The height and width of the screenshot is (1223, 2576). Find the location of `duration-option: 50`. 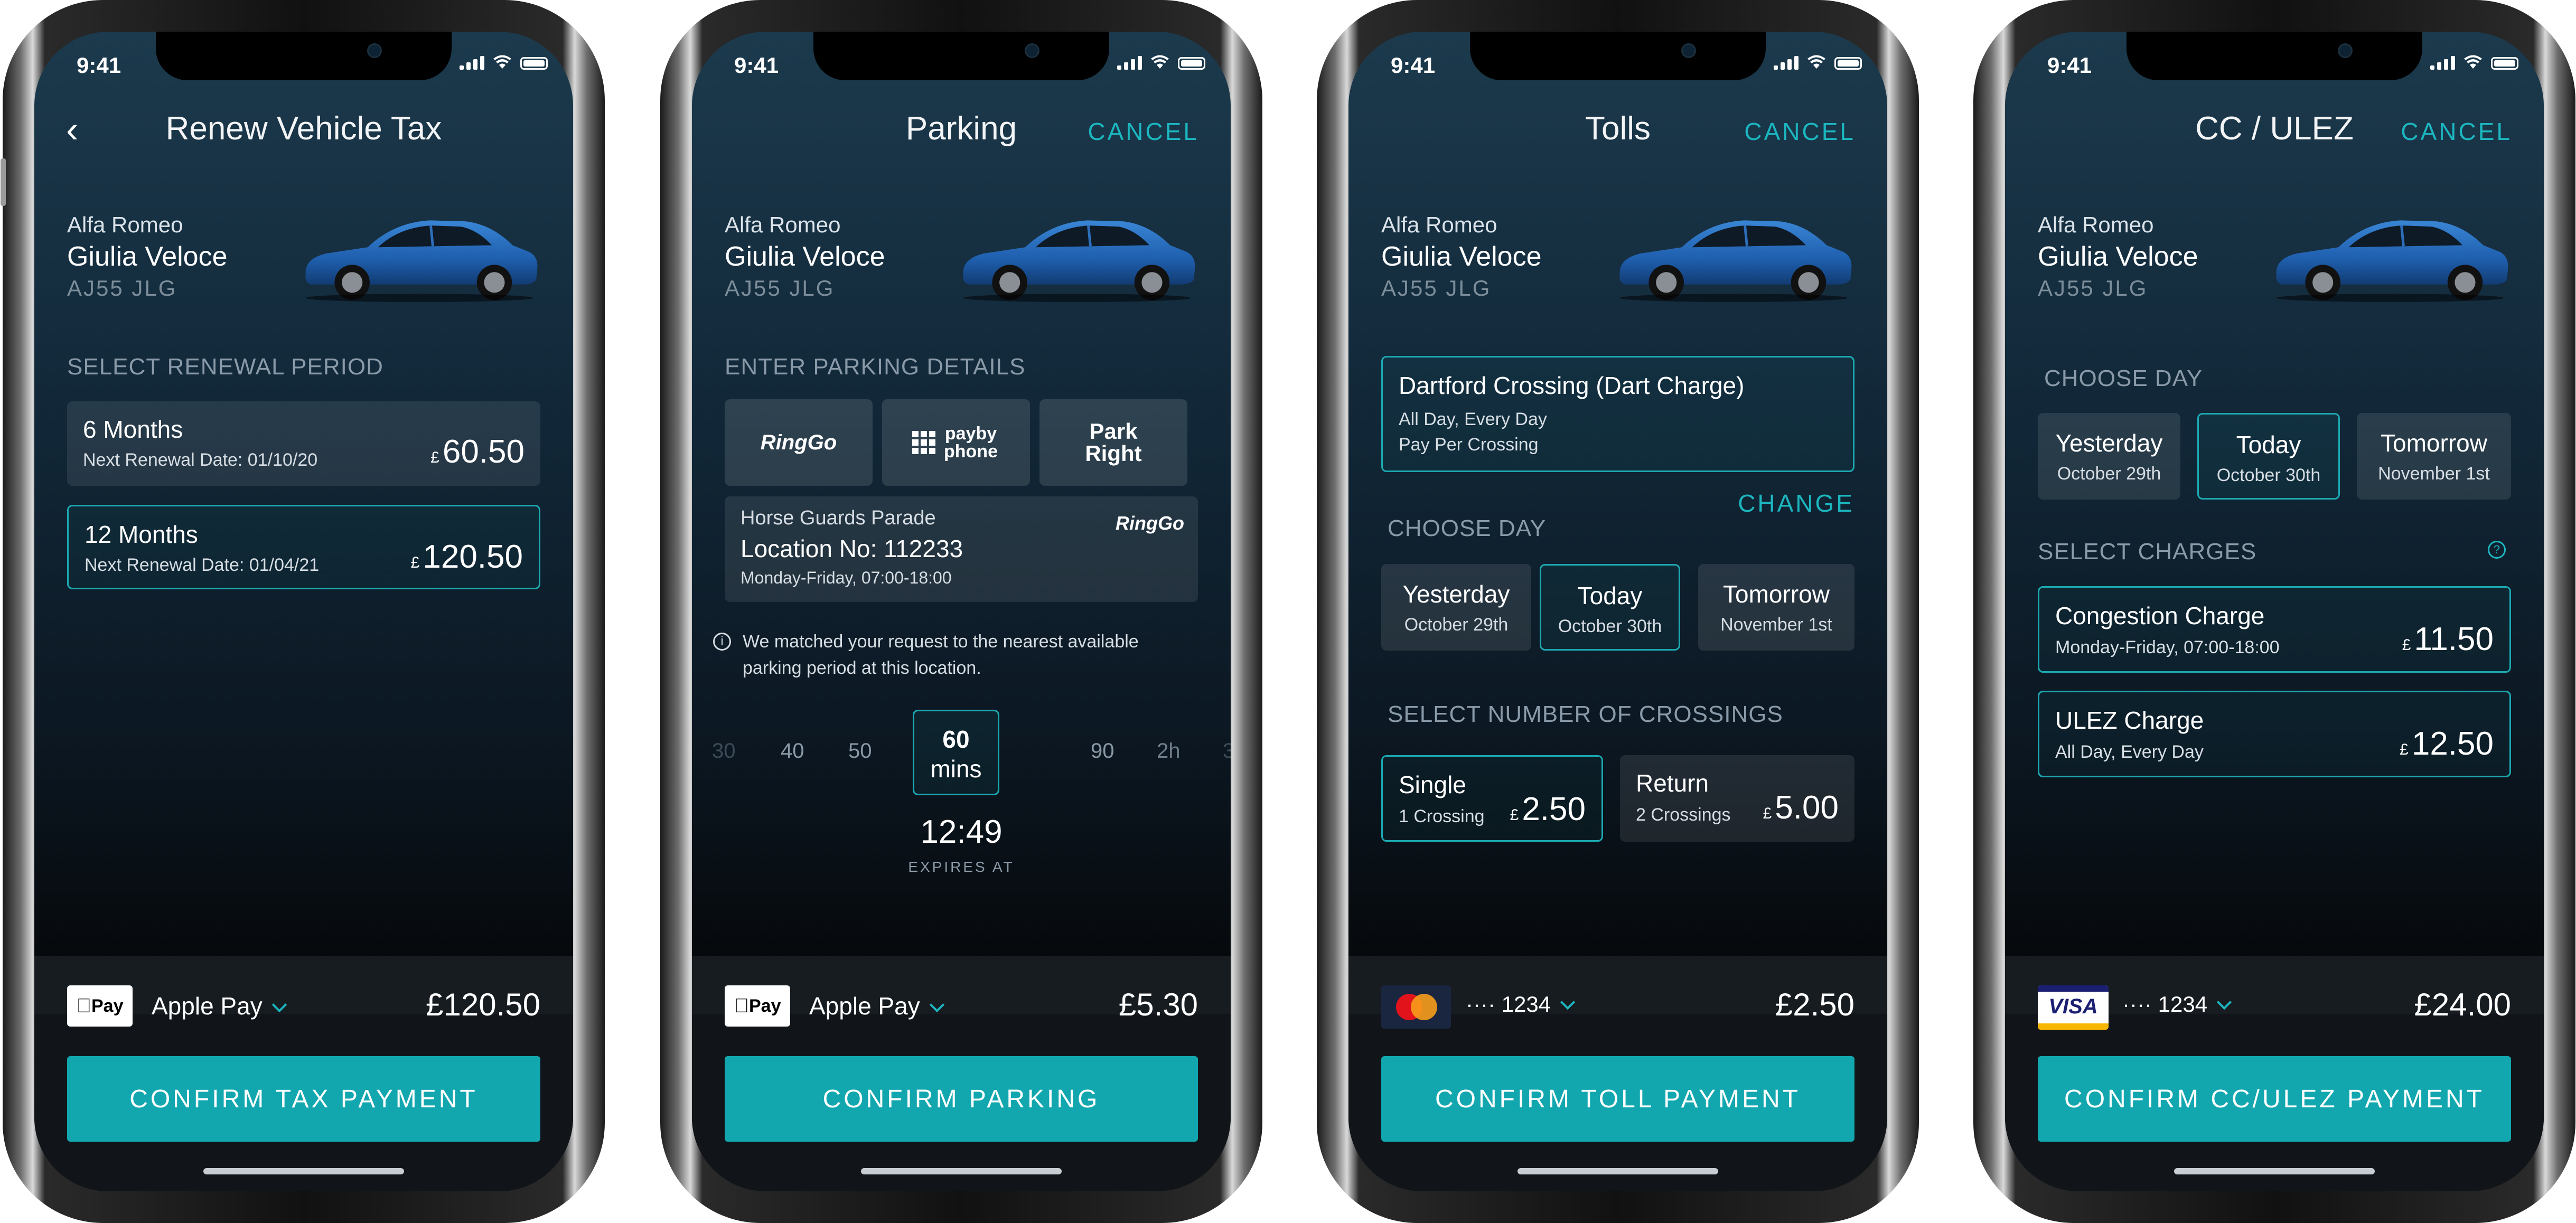

duration-option: 50 is located at coordinates (860, 751).